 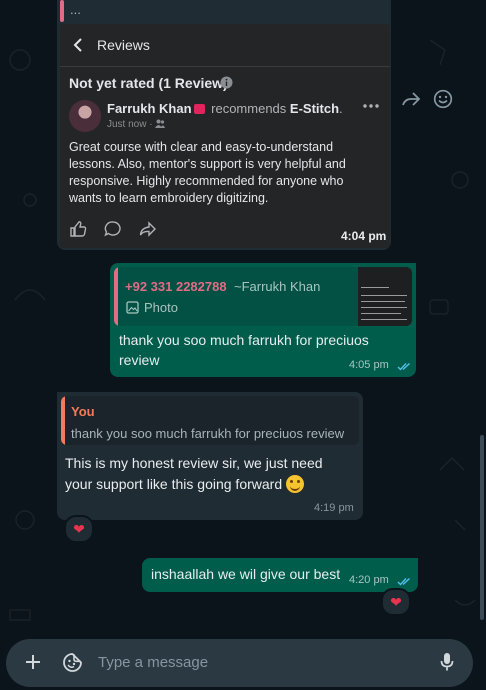 What do you see at coordinates (123, 45) in the screenshot?
I see `screenshot-title: Reviews` at bounding box center [123, 45].